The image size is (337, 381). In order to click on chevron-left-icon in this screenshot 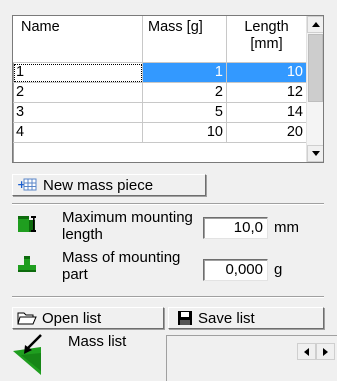, I will do `click(306, 351)`.